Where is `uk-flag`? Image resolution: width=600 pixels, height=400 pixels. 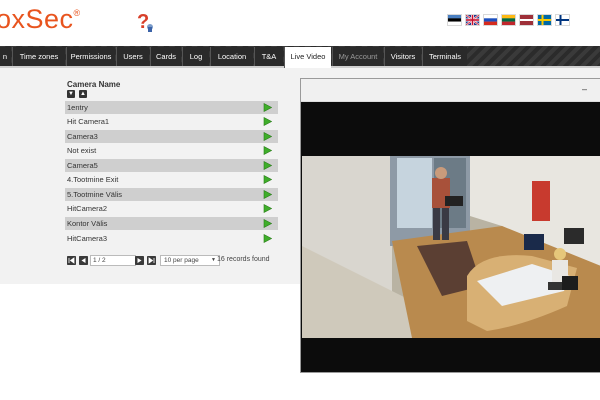 uk-flag is located at coordinates (472, 20).